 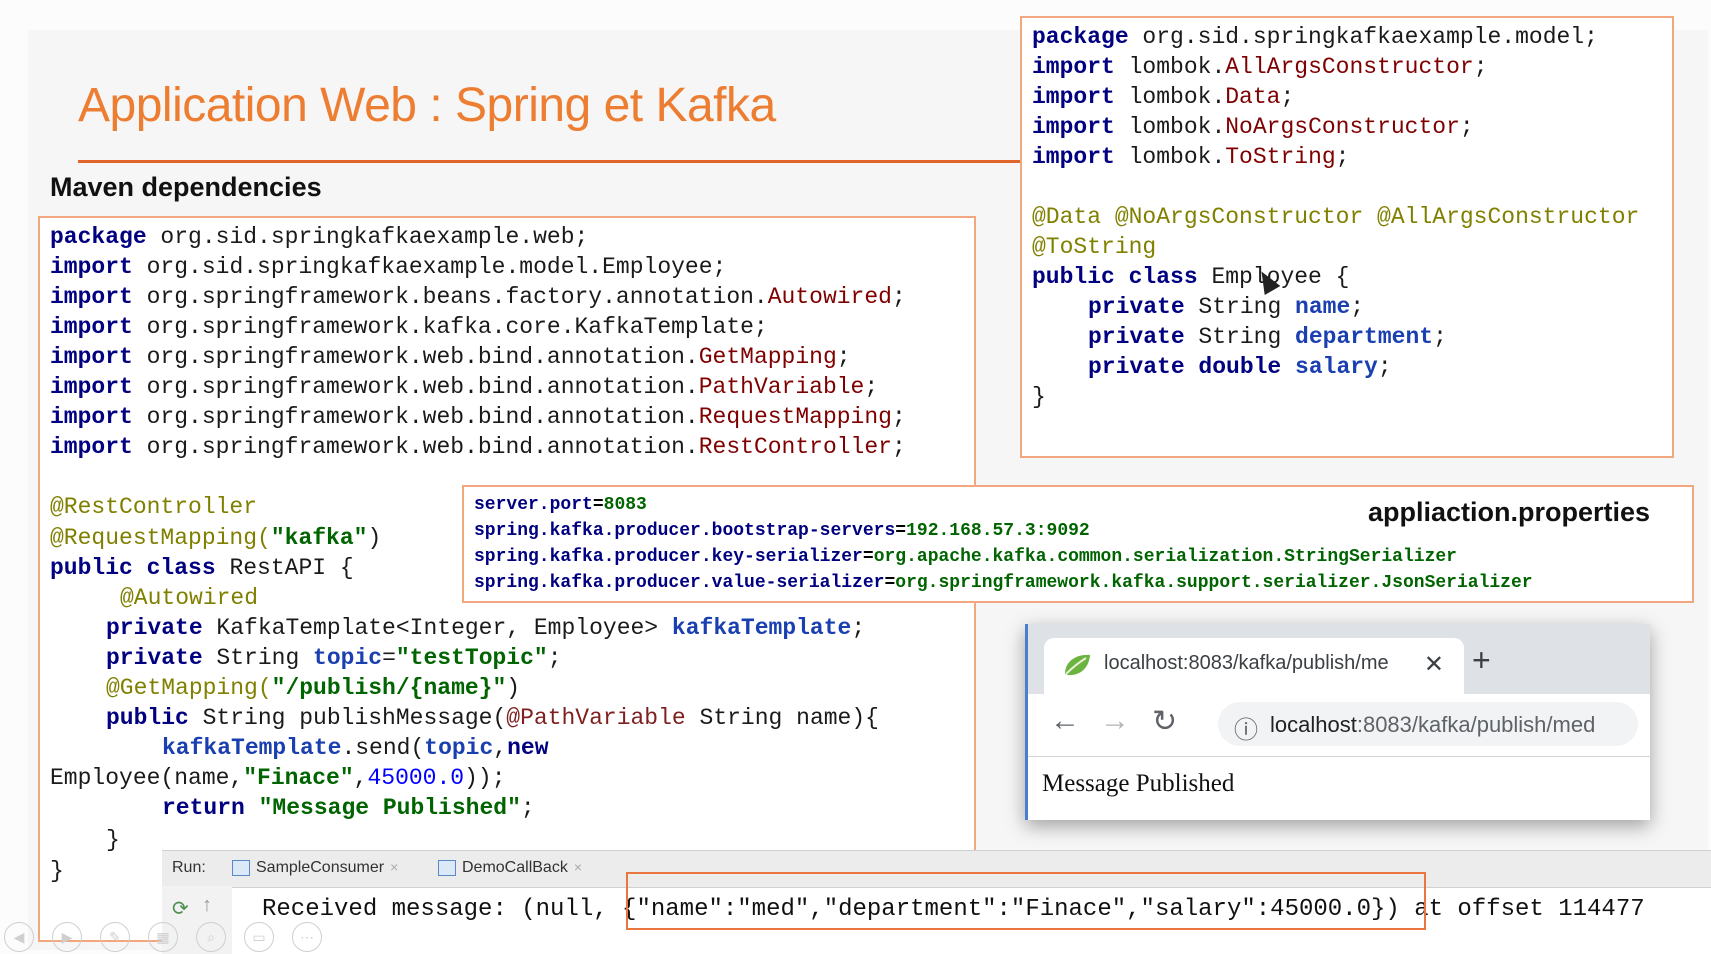 What do you see at coordinates (1094, 247) in the screenshot?
I see `code-line: @ToString` at bounding box center [1094, 247].